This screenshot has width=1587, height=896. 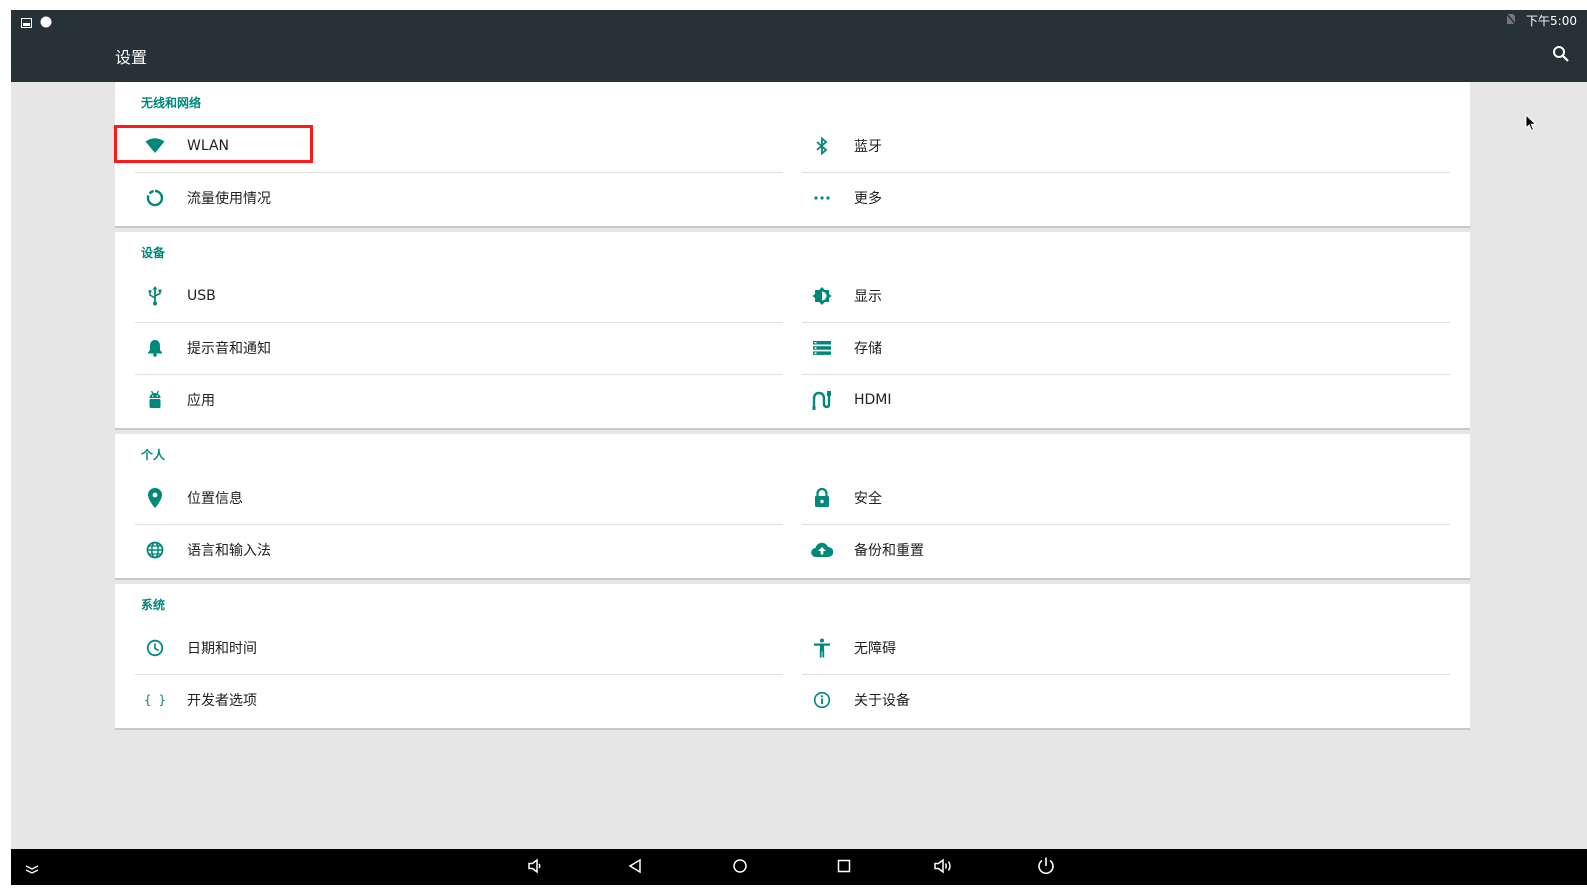 I want to click on settings-item-more: 更多, so click(x=1126, y=198).